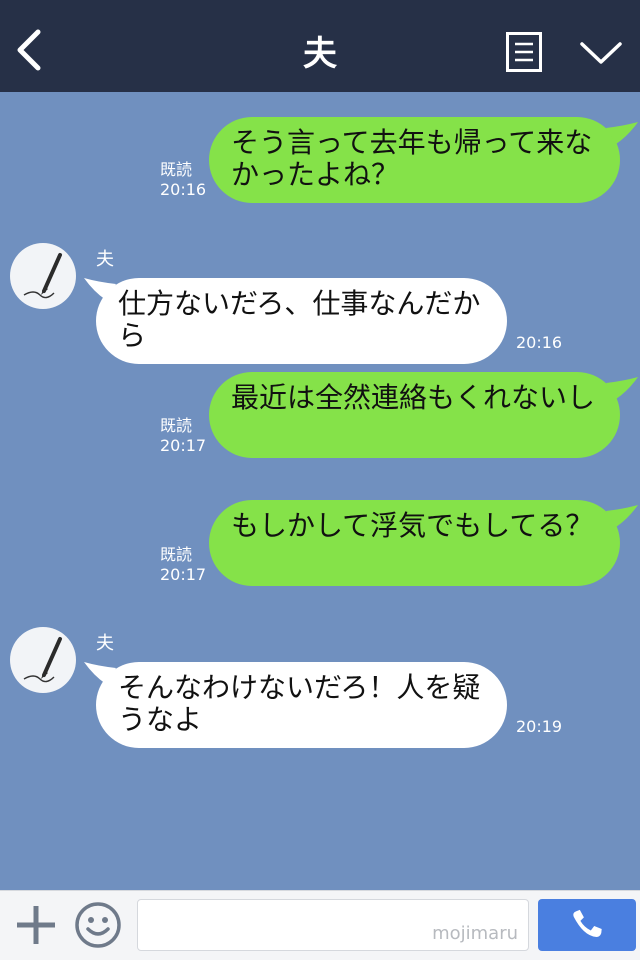 The image size is (640, 960). Describe the element at coordinates (183, 179) in the screenshot. I see `read-receipt: 既読 20:16` at that location.